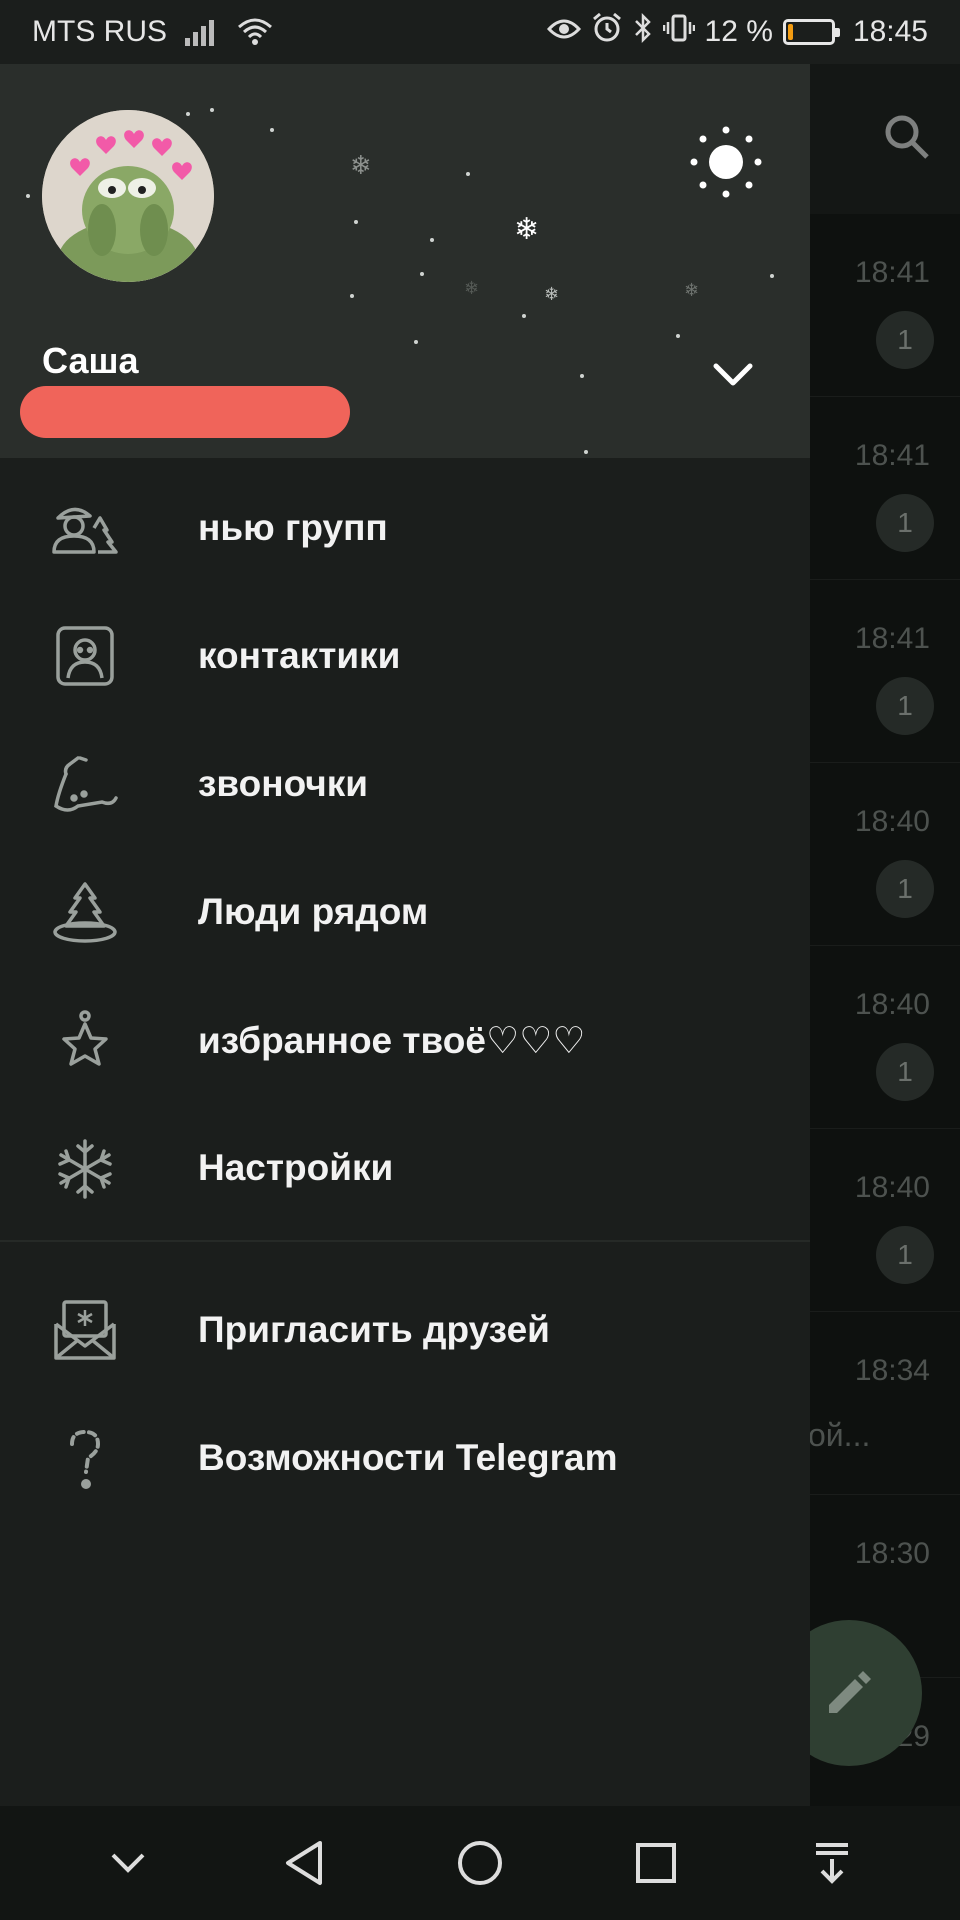  I want to click on alarm-icon, so click(607, 32).